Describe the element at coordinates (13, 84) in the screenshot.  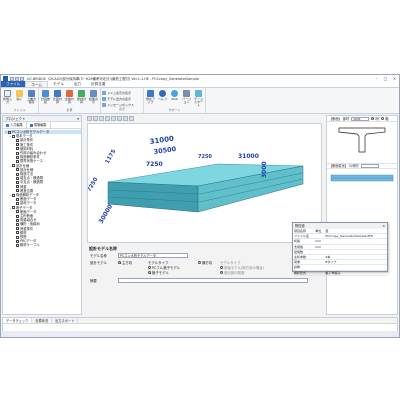
I see `tab-file: ファイル` at that location.